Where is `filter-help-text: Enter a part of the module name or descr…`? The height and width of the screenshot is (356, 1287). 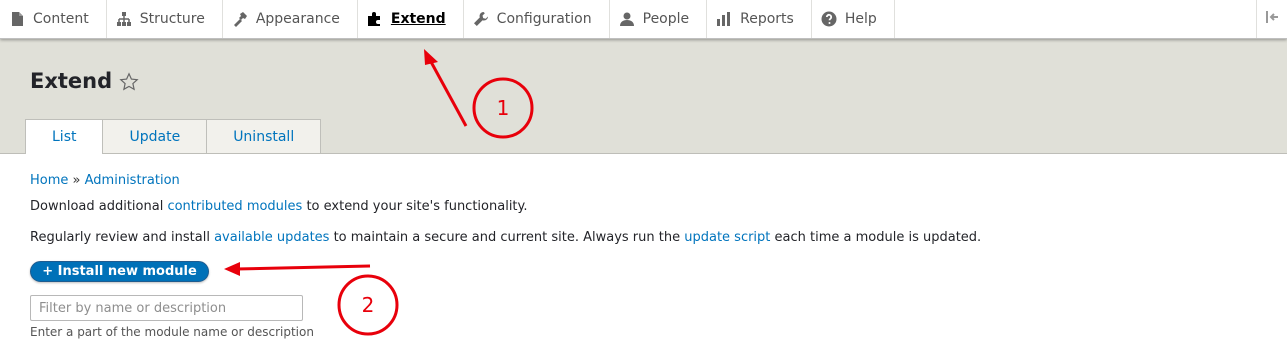
filter-help-text: Enter a part of the module name or descr… is located at coordinates (172, 332).